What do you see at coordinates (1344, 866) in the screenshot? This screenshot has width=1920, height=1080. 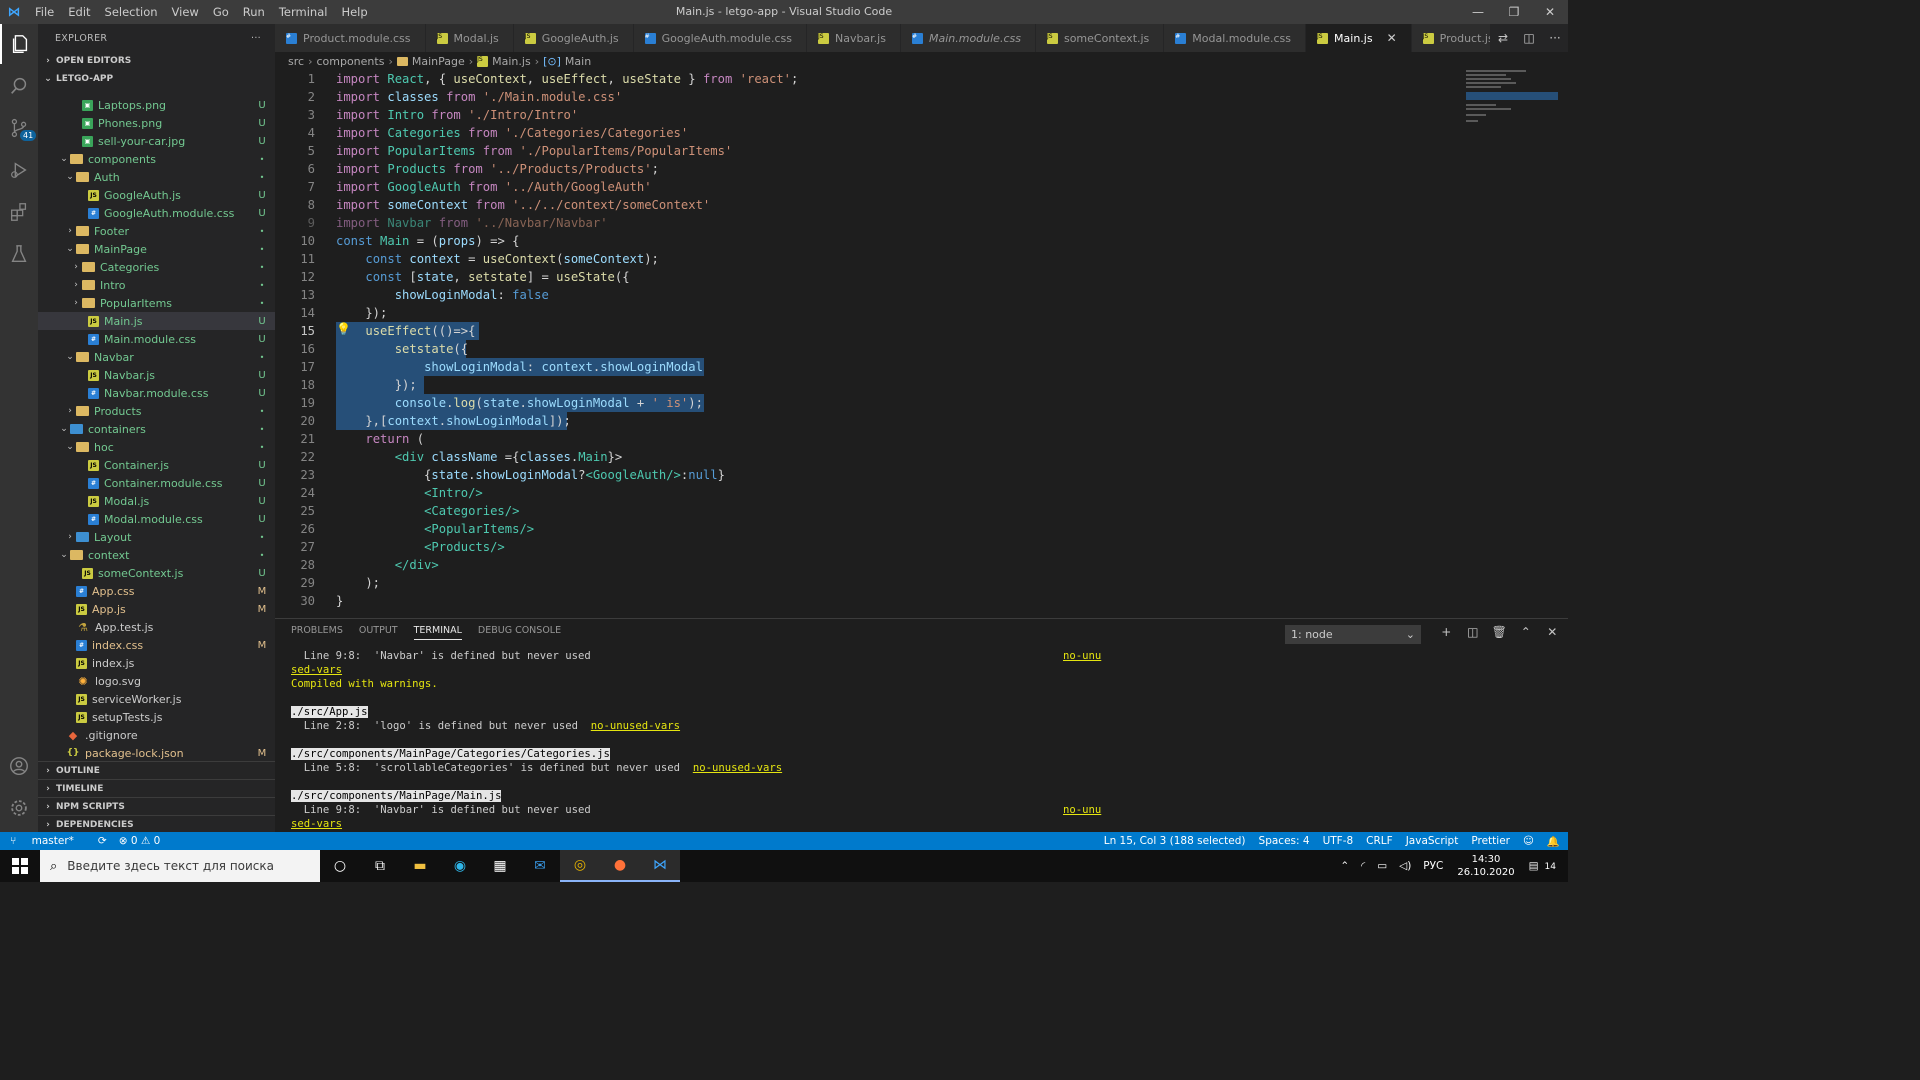 I see `chevron-up-icon: ⌃` at bounding box center [1344, 866].